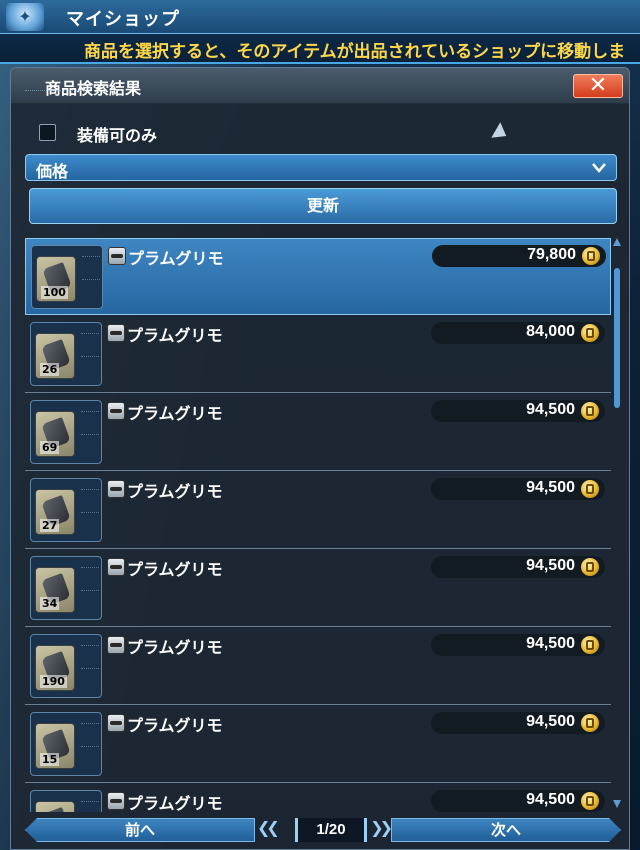  What do you see at coordinates (55, 434) in the screenshot?
I see `item-icon: 69` at bounding box center [55, 434].